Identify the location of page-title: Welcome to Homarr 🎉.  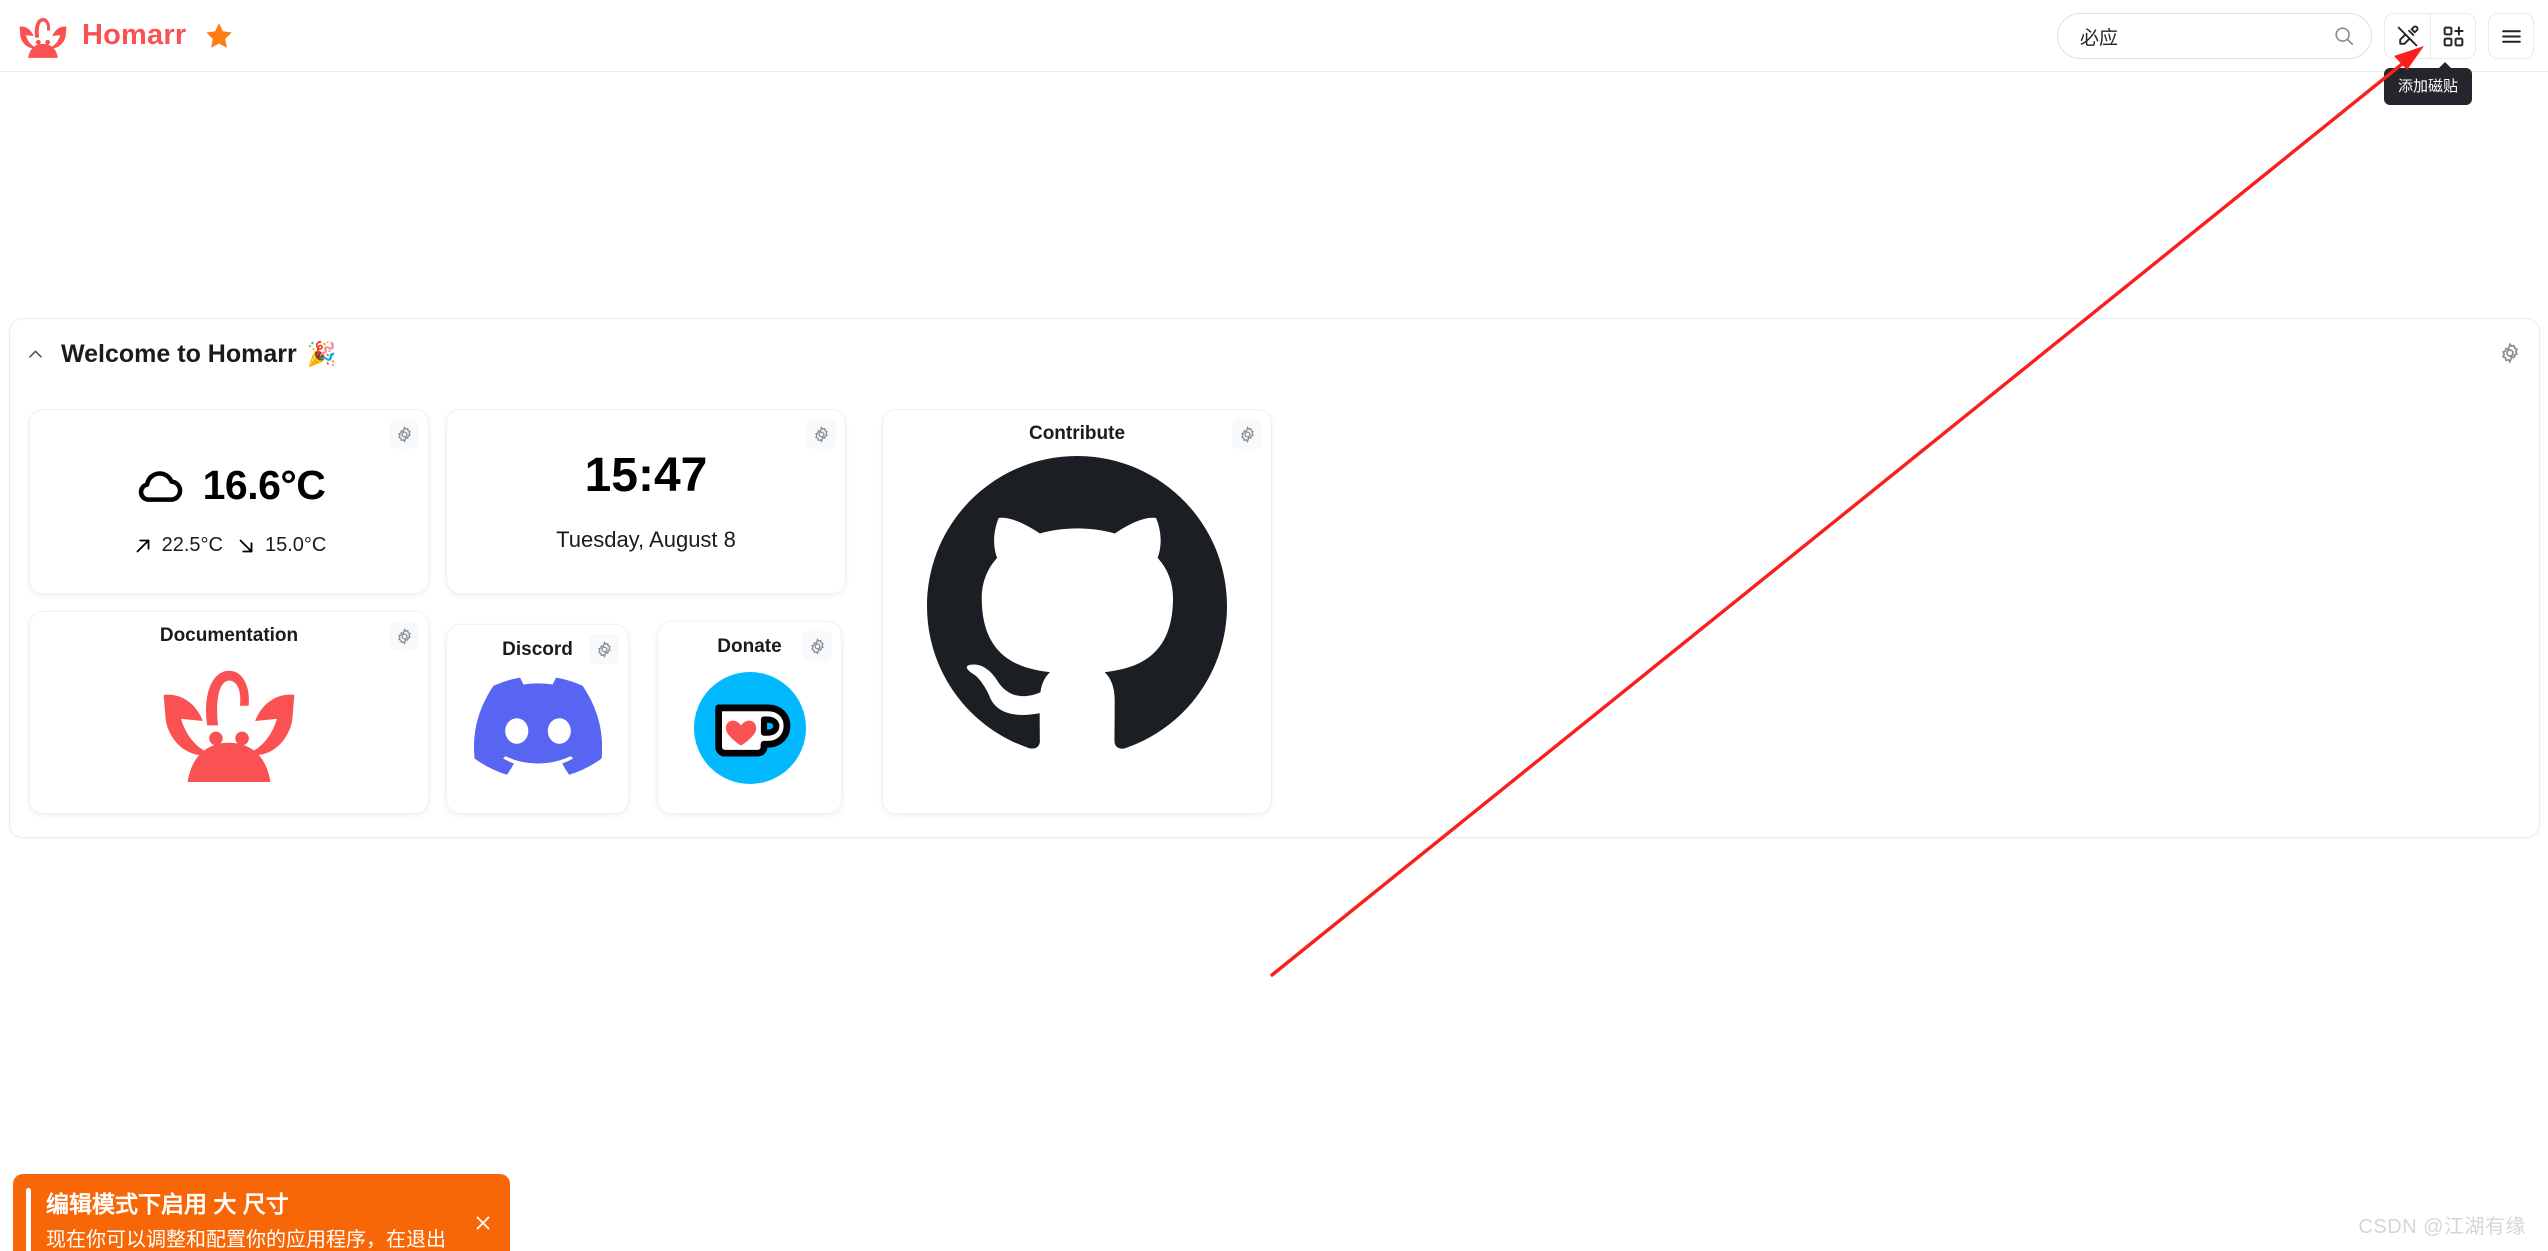
(199, 354).